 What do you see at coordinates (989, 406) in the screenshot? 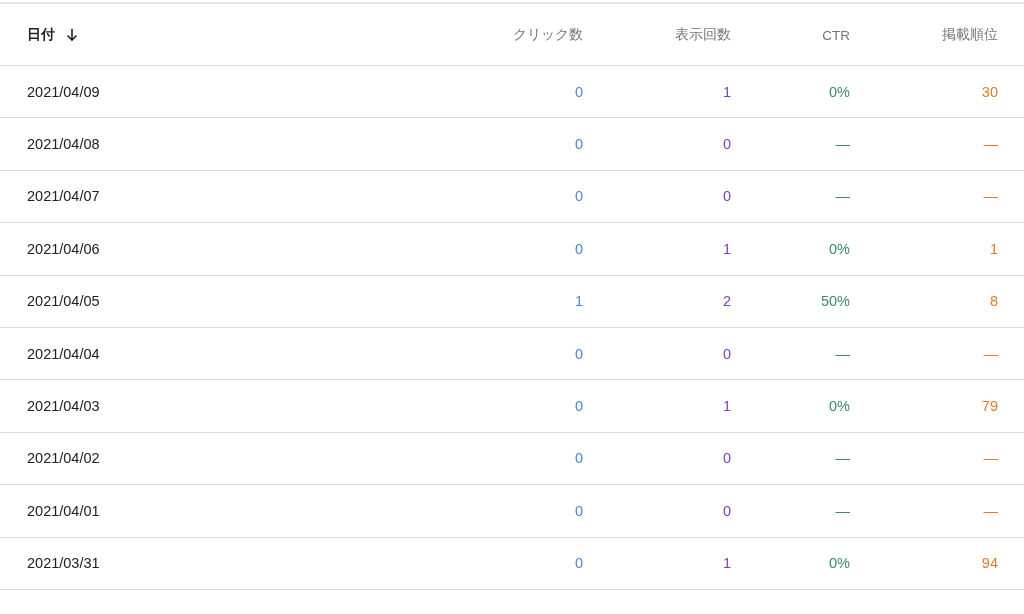
I see `table-cell: 79` at bounding box center [989, 406].